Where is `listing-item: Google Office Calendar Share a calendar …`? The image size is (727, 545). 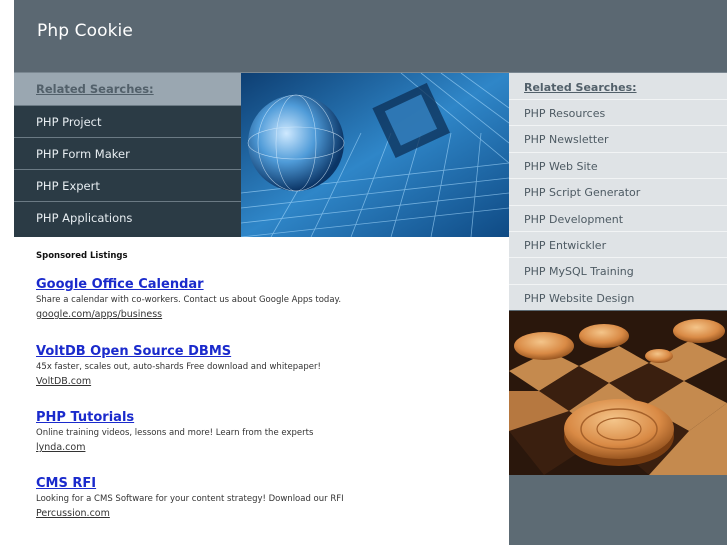
listing-item: Google Office Calendar Share a calendar … is located at coordinates (266, 298).